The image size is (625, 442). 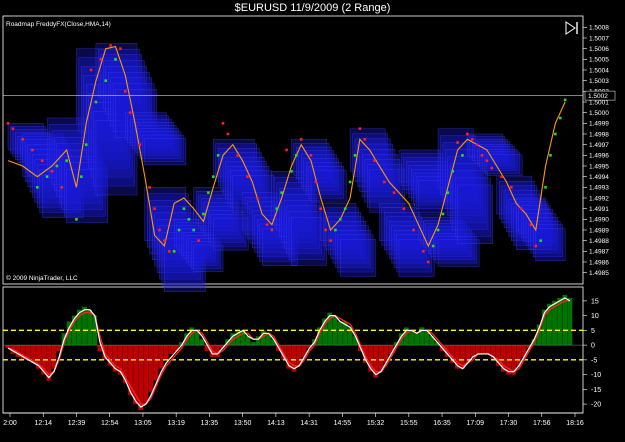 What do you see at coordinates (596, 390) in the screenshot?
I see `osc-tick-label: -15` at bounding box center [596, 390].